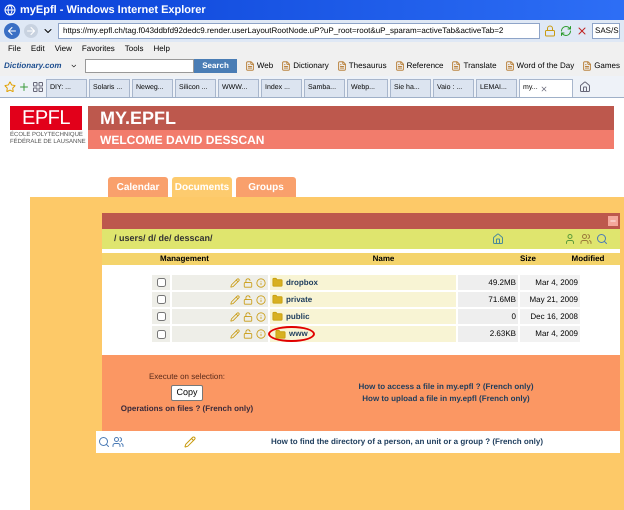 This screenshot has width=624, height=510. What do you see at coordinates (139, 66) in the screenshot?
I see `dictionary-search-field` at bounding box center [139, 66].